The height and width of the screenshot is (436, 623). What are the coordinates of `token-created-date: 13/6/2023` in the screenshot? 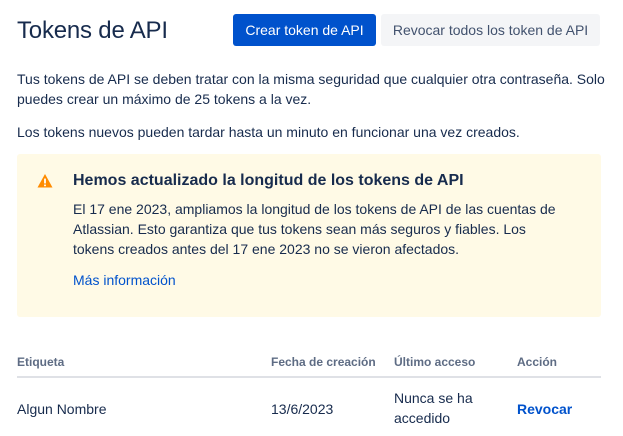 It's located at (302, 409).